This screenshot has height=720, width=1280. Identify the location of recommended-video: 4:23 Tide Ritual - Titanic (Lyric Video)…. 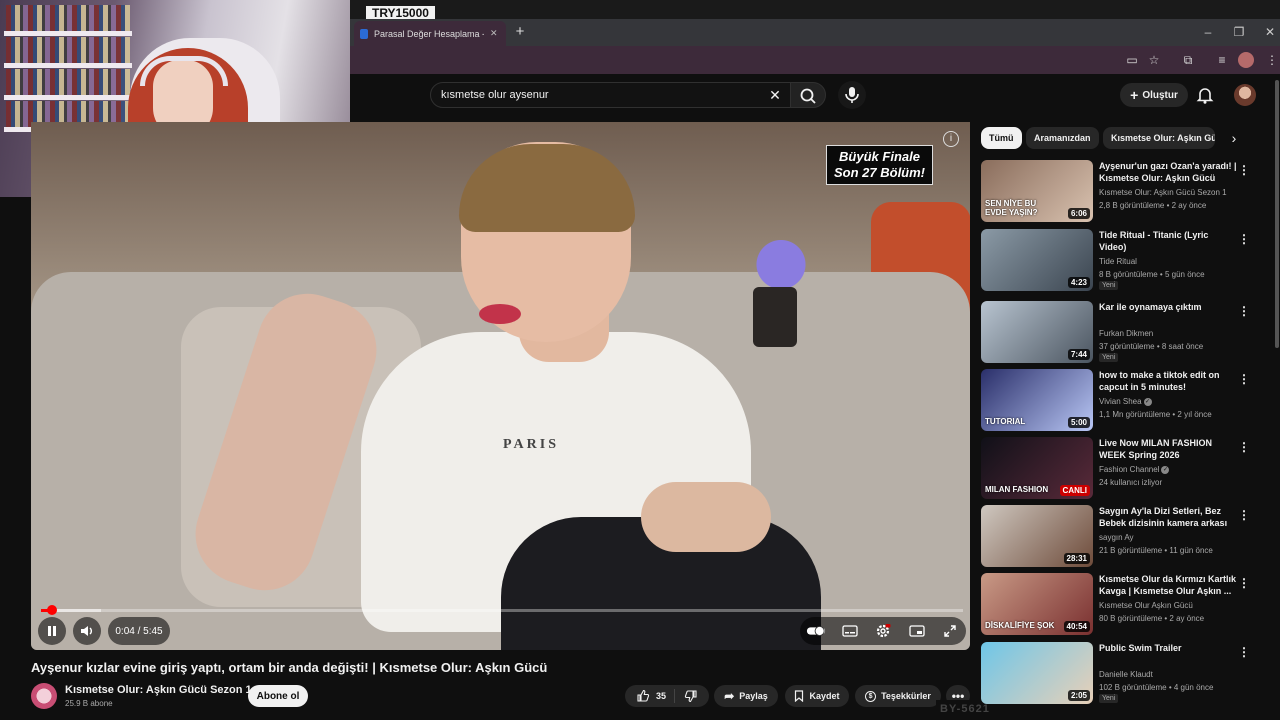
(1126, 261).